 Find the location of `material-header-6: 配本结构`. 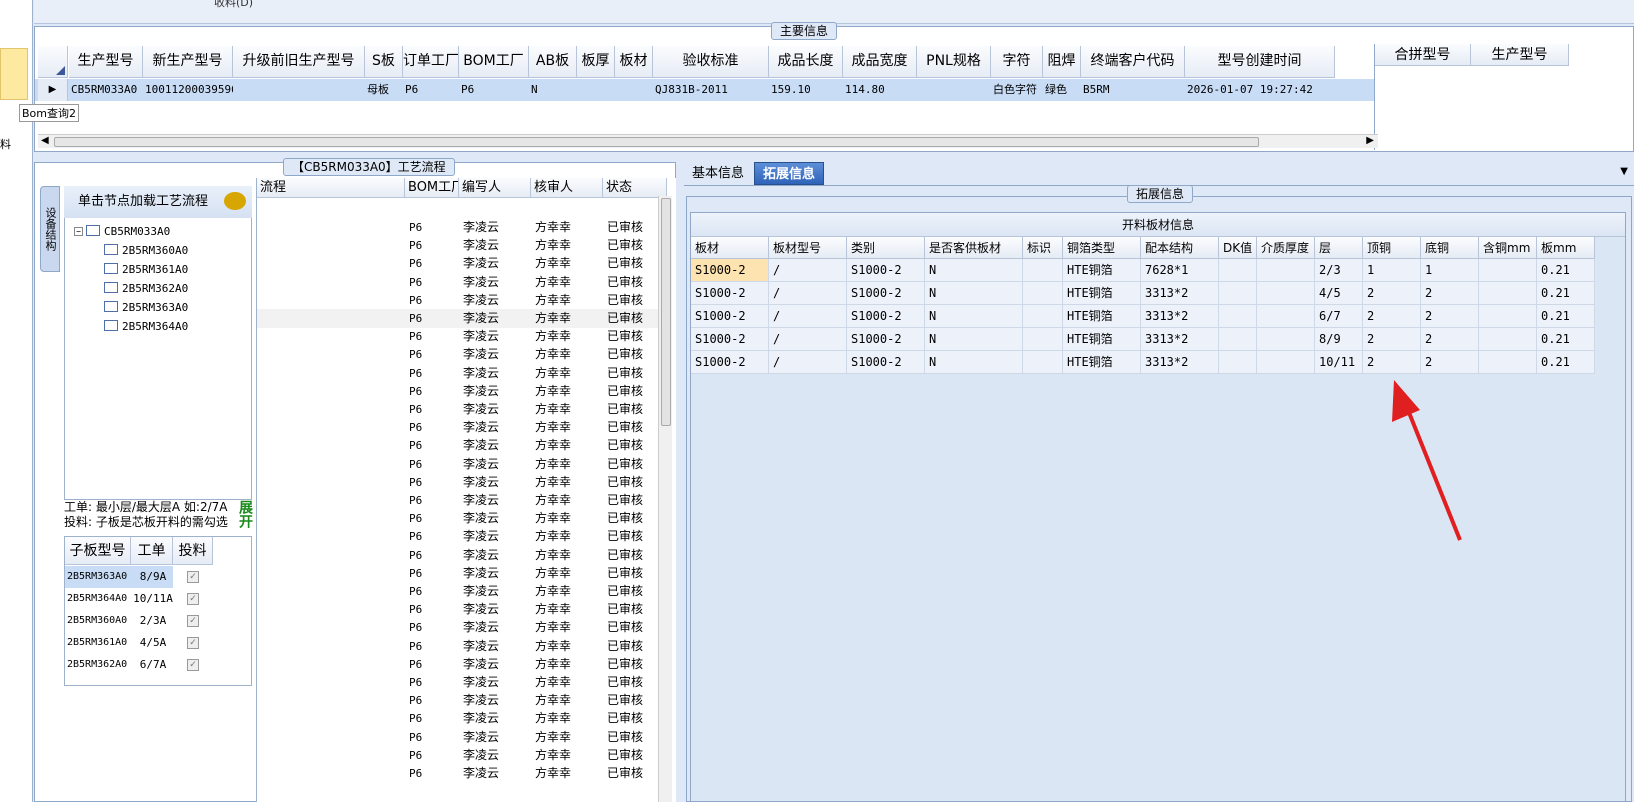

material-header-6: 配本结构 is located at coordinates (1180, 248).